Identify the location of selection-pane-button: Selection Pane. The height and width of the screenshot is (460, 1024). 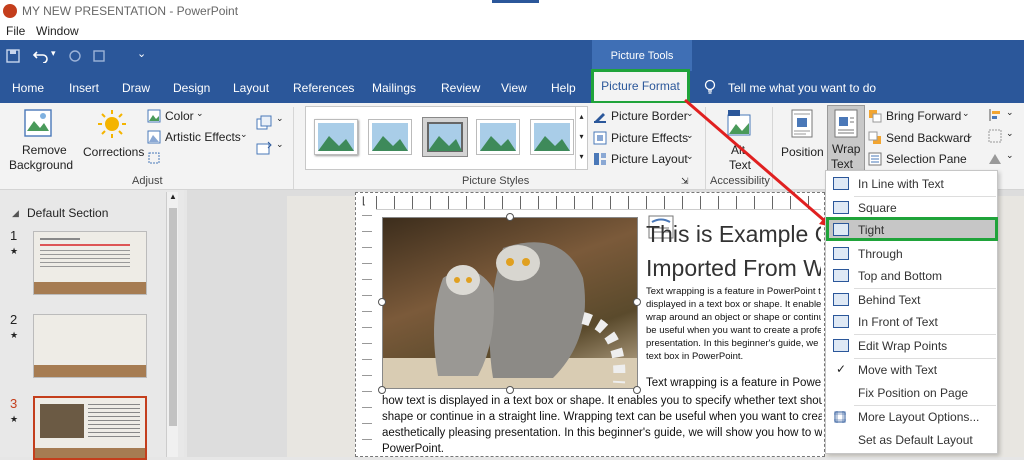
(926, 159).